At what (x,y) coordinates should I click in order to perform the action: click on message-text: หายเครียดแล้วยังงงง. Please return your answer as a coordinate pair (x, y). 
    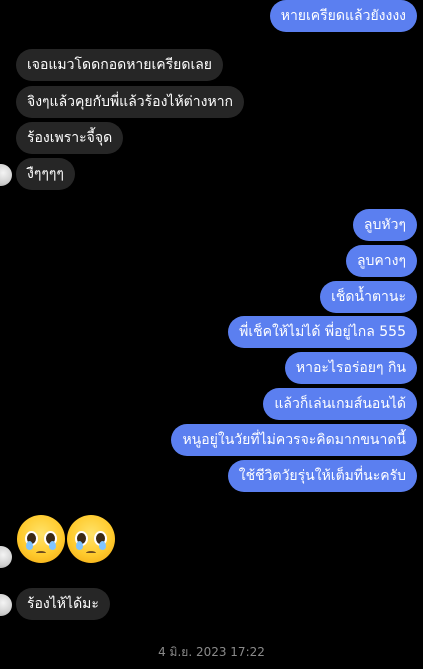
    Looking at the image, I should click on (343, 16).